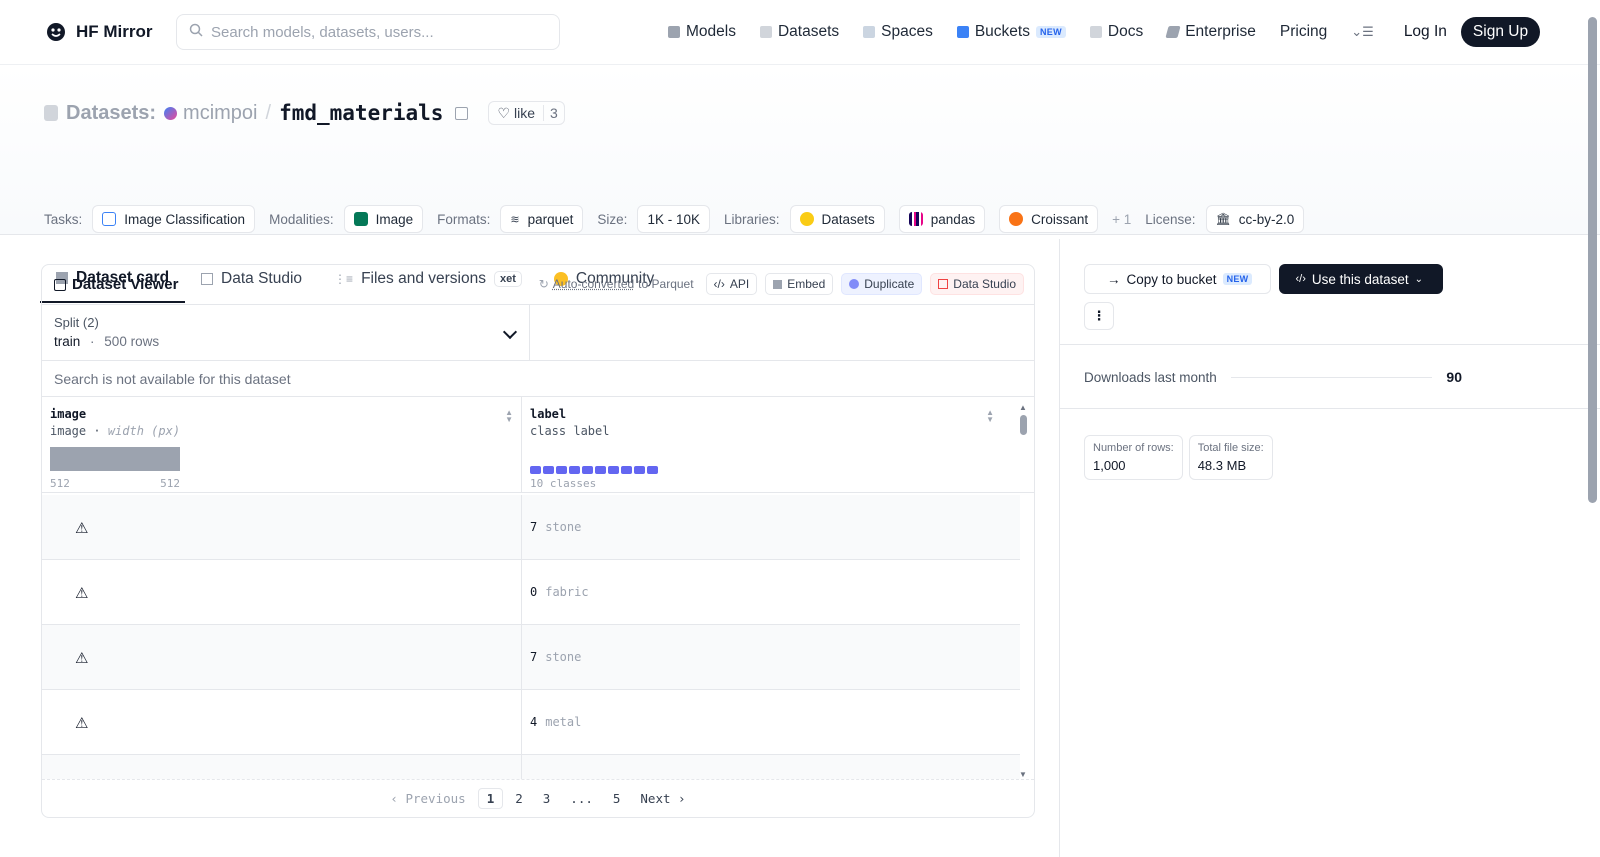 This screenshot has height=857, width=1600. What do you see at coordinates (799, 284) in the screenshot?
I see `embed-button: Embed` at bounding box center [799, 284].